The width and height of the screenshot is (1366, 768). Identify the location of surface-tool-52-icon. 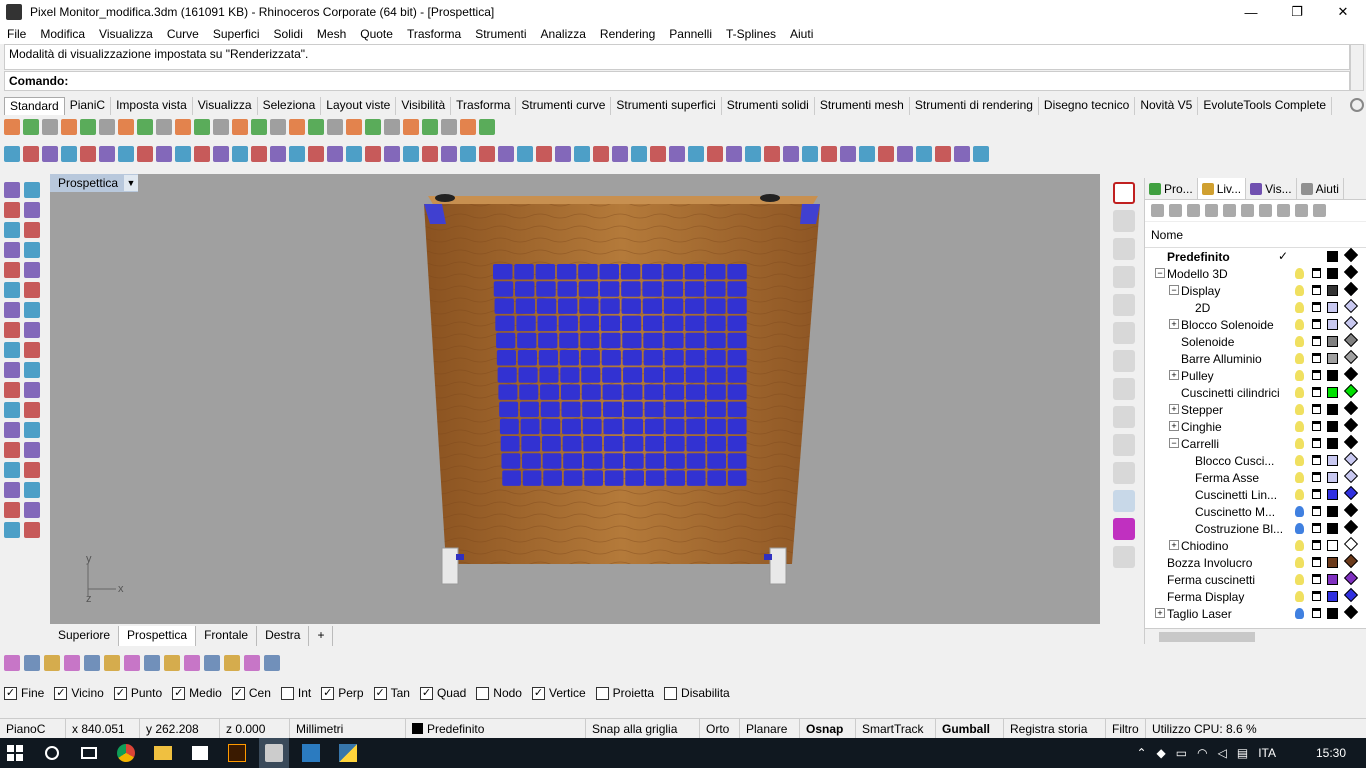
(981, 154).